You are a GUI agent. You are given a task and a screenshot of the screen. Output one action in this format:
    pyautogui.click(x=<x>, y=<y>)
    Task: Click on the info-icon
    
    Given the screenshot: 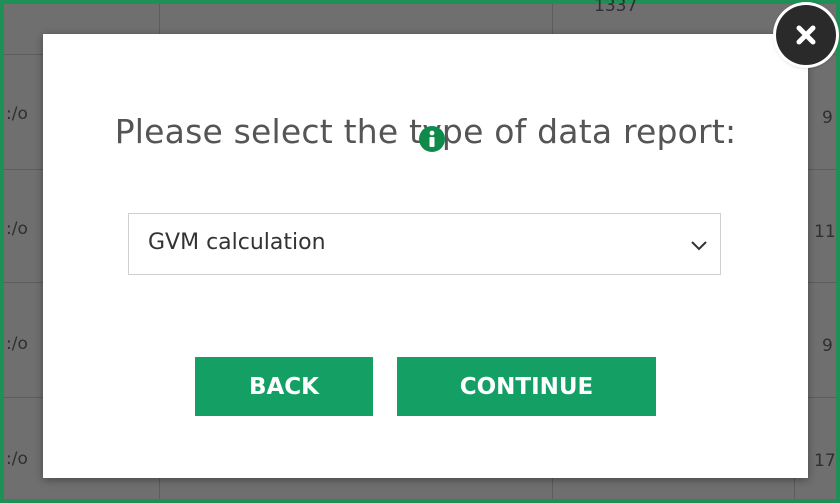 What is the action you would take?
    pyautogui.click(x=432, y=139)
    